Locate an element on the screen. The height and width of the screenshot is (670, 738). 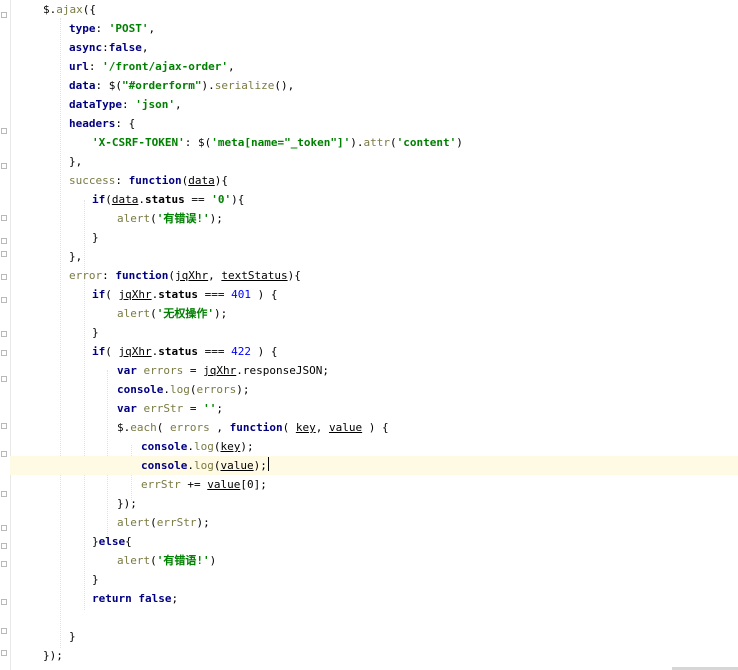
code-token: data is located at coordinates (125, 199).